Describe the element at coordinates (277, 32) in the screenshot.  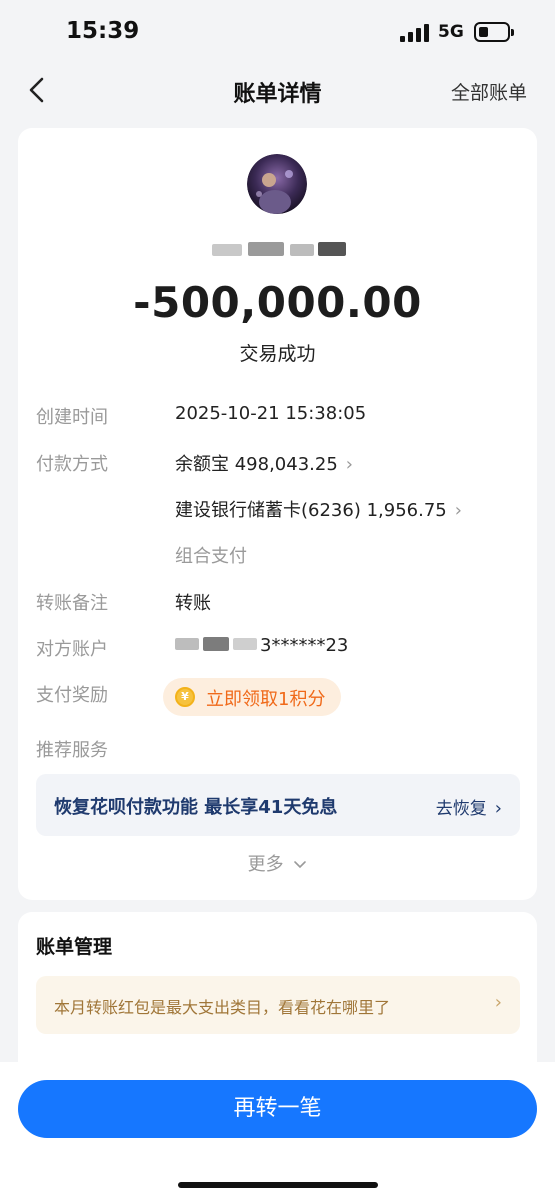
I see `status-bar: 15:39 5G` at that location.